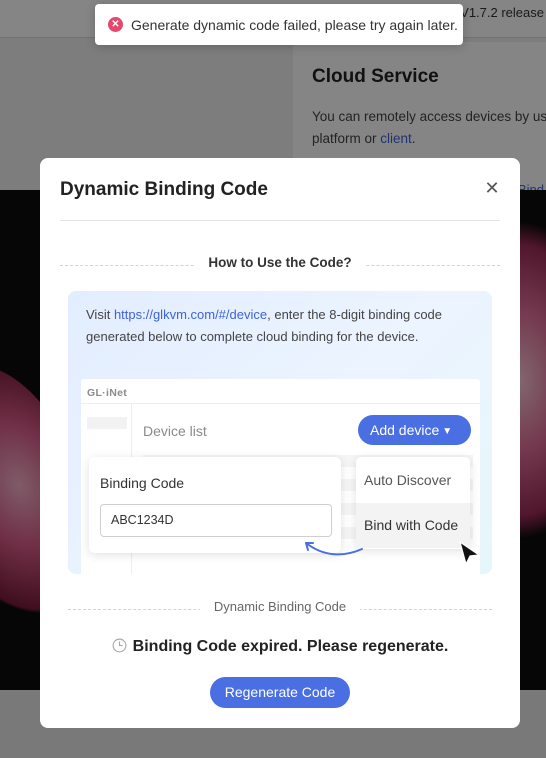 The image size is (546, 758). I want to click on dynamic-code-heading: Dynamic Binding Code, so click(280, 609).